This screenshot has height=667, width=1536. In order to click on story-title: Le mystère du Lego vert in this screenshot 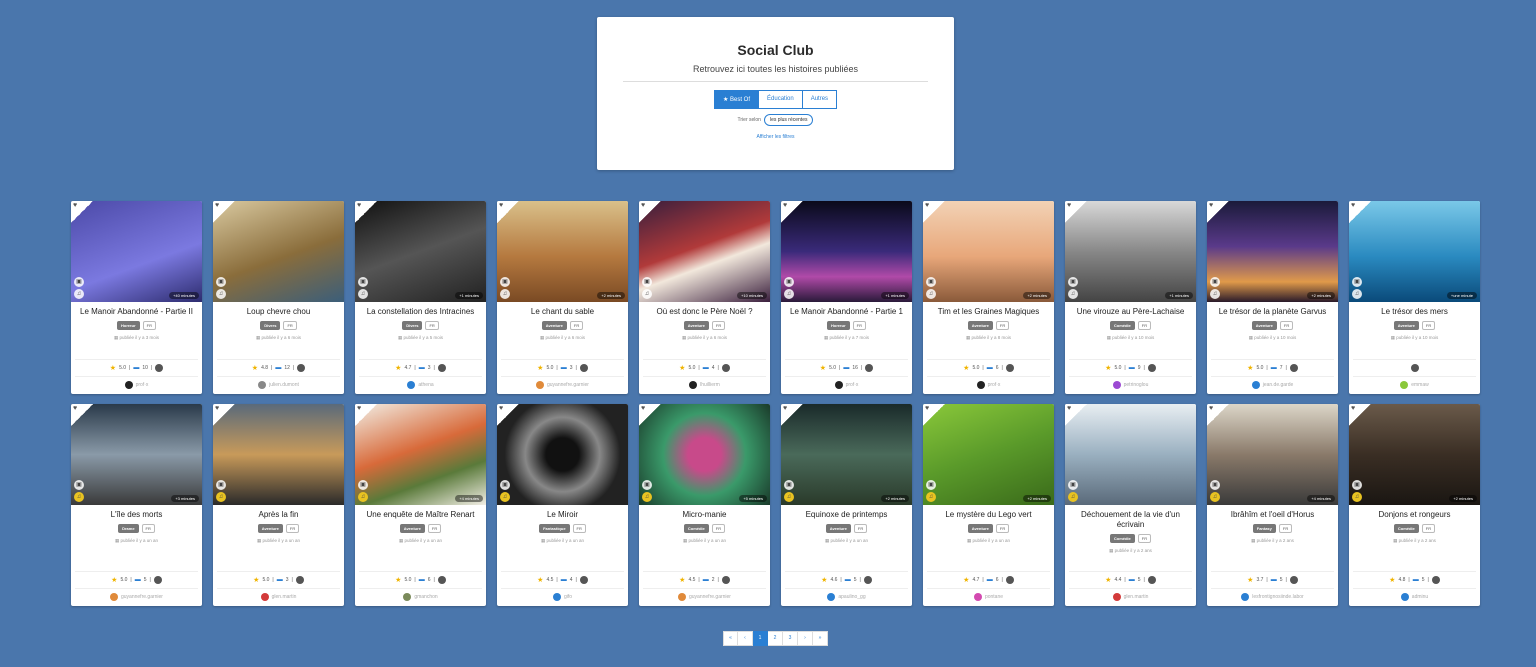, I will do `click(988, 515)`.